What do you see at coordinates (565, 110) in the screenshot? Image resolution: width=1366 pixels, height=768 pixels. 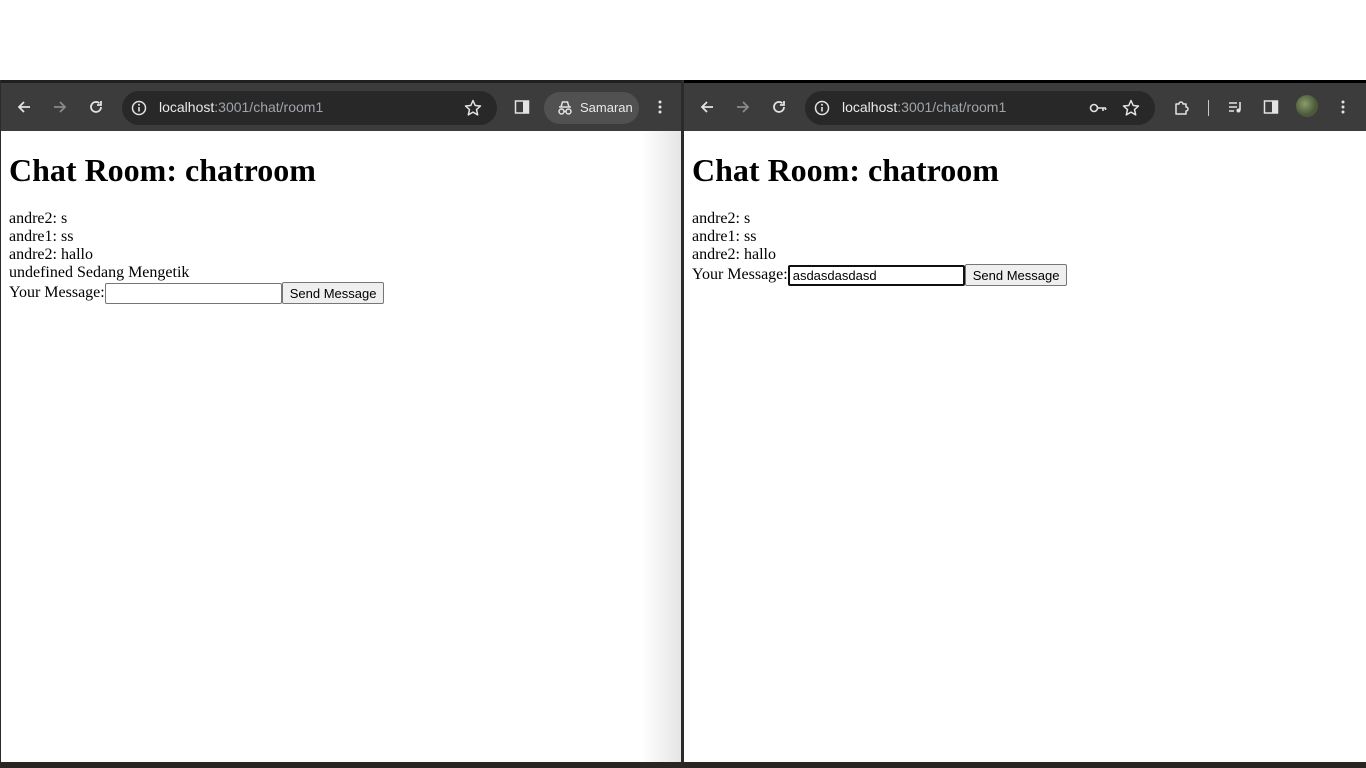 I see `incognito-icon` at bounding box center [565, 110].